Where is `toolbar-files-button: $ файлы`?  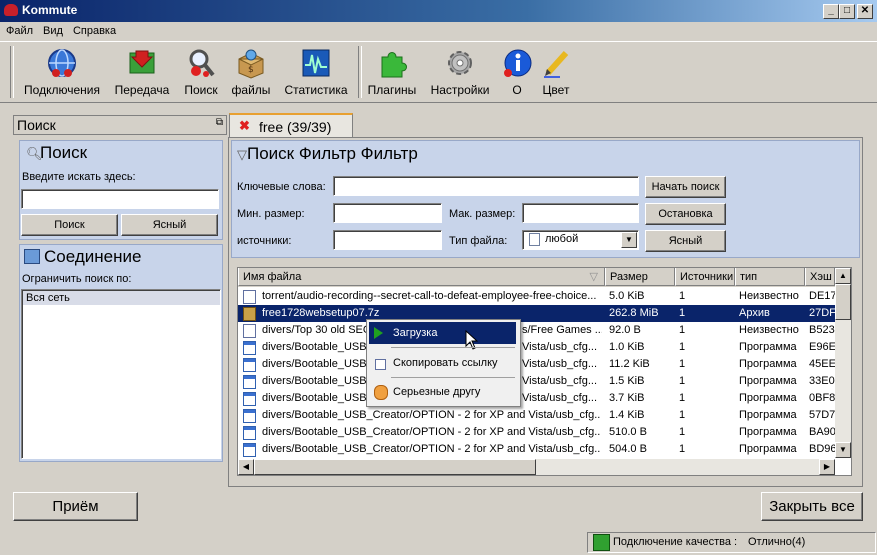 toolbar-files-button: $ файлы is located at coordinates (251, 71).